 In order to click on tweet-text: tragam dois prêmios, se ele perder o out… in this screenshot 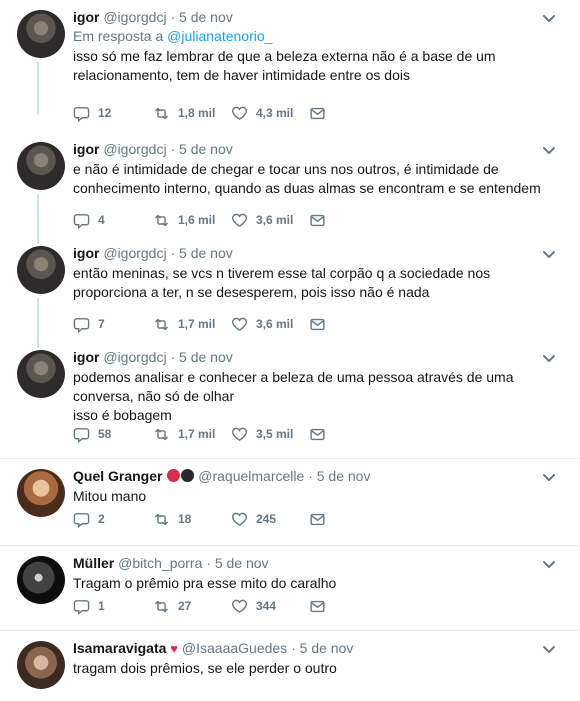, I will do `click(205, 668)`.